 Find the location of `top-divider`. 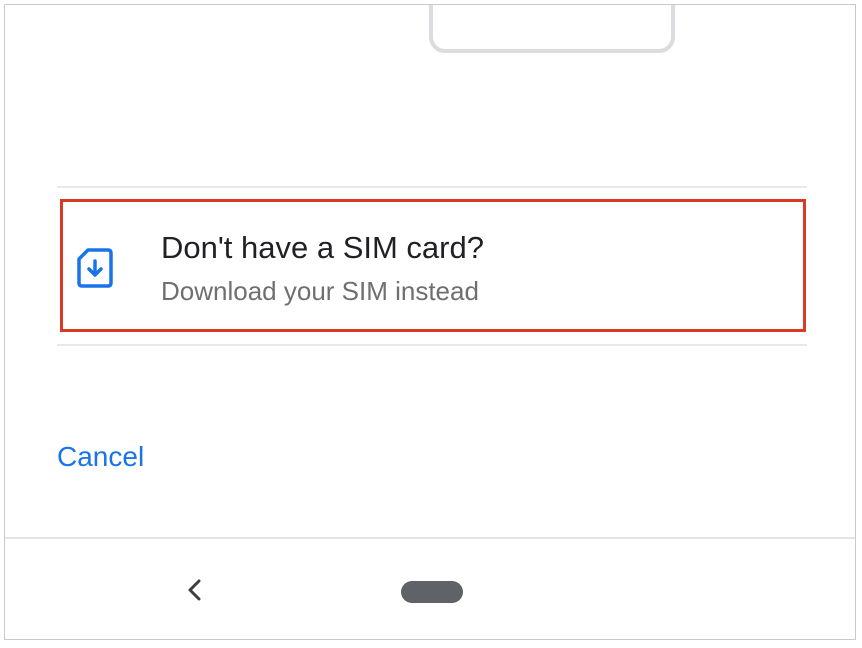

top-divider is located at coordinates (432, 187).